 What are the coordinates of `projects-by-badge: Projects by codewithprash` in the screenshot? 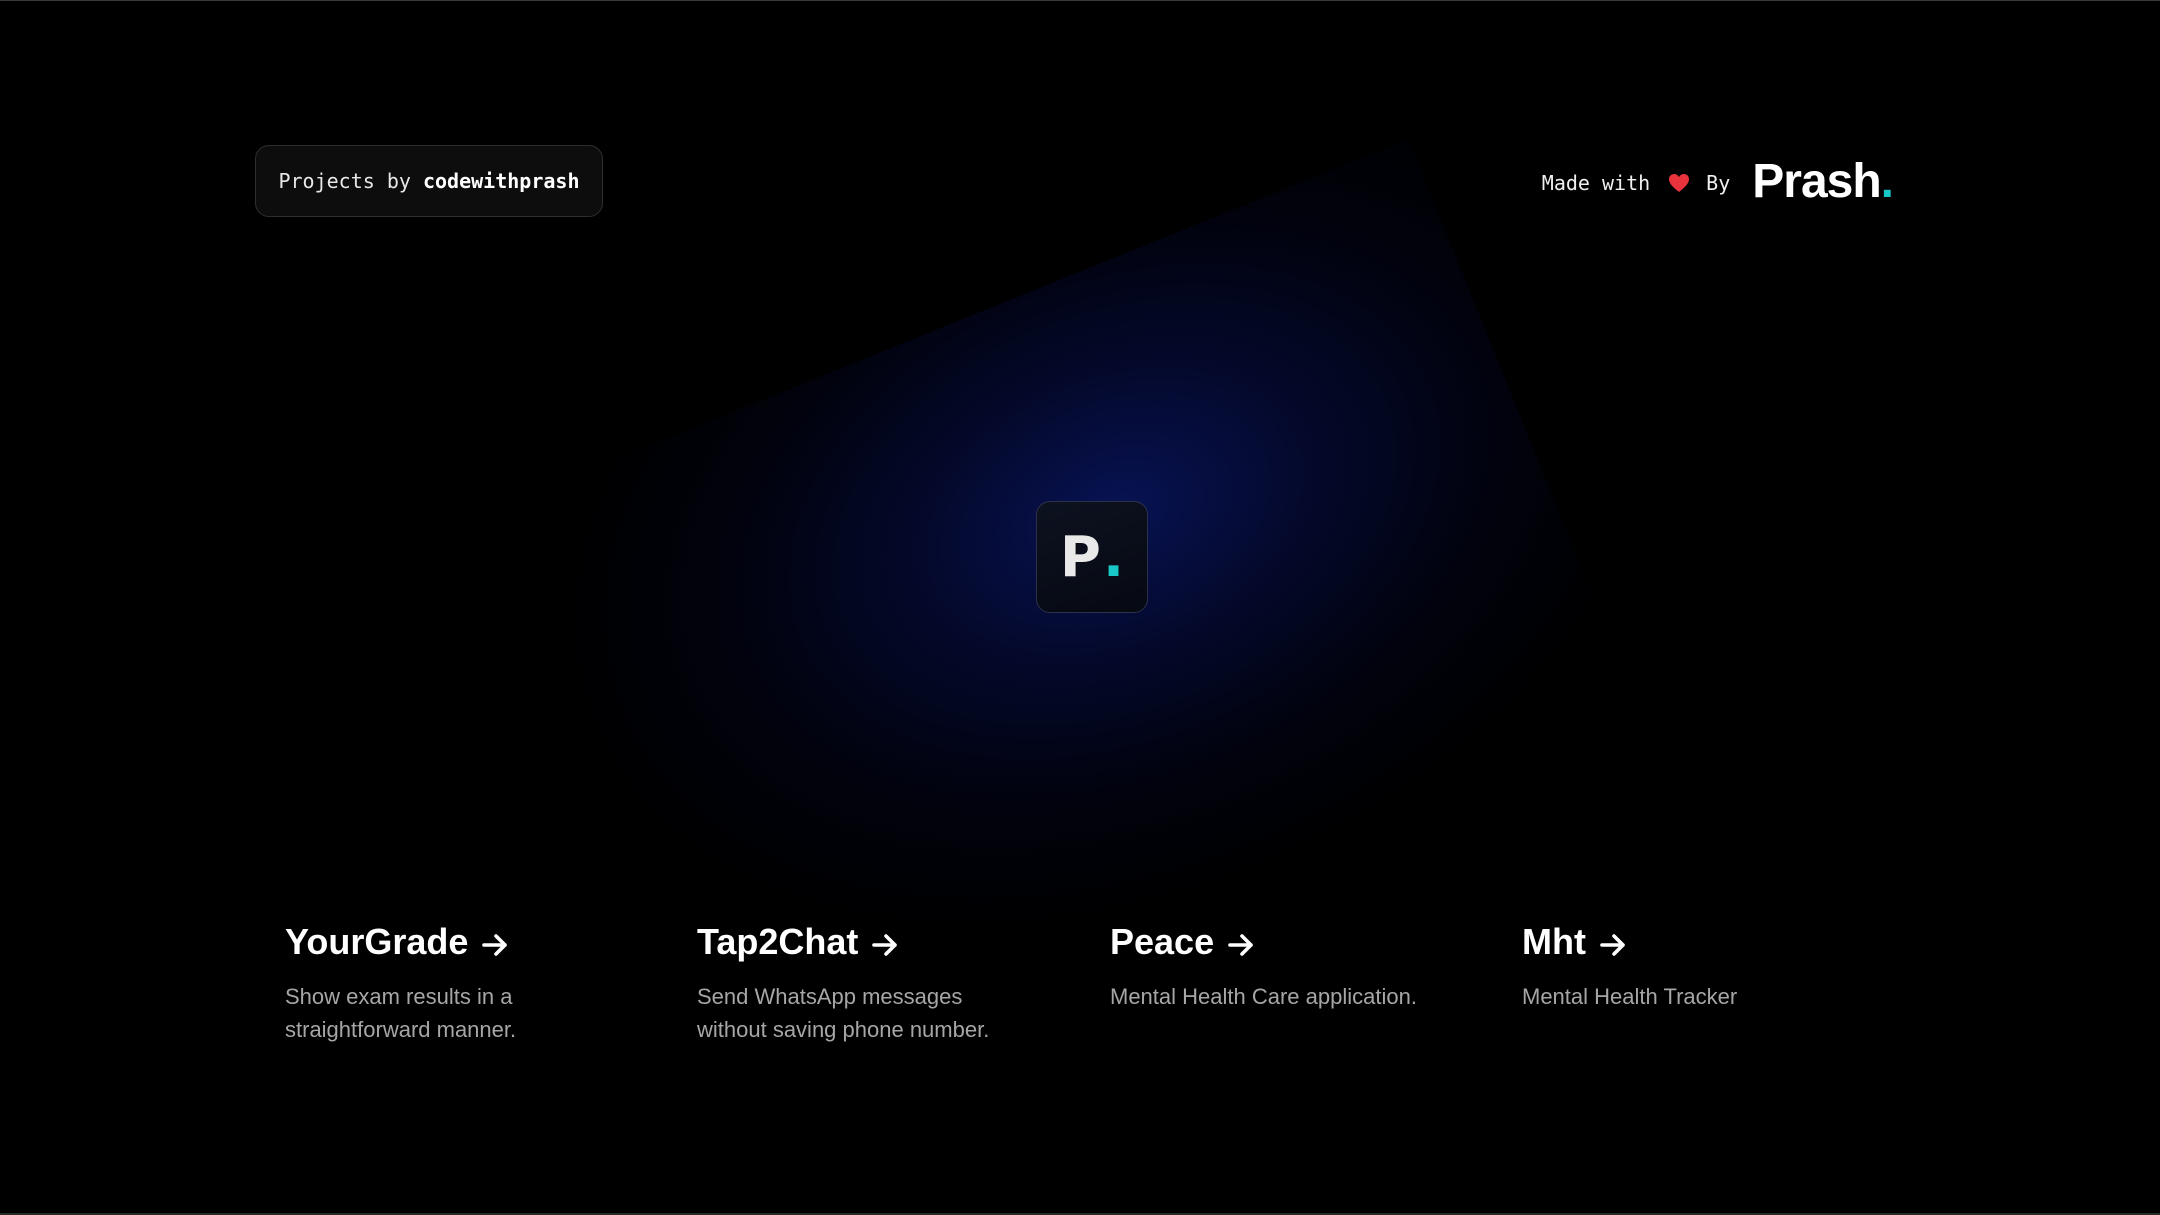 It's located at (429, 181).